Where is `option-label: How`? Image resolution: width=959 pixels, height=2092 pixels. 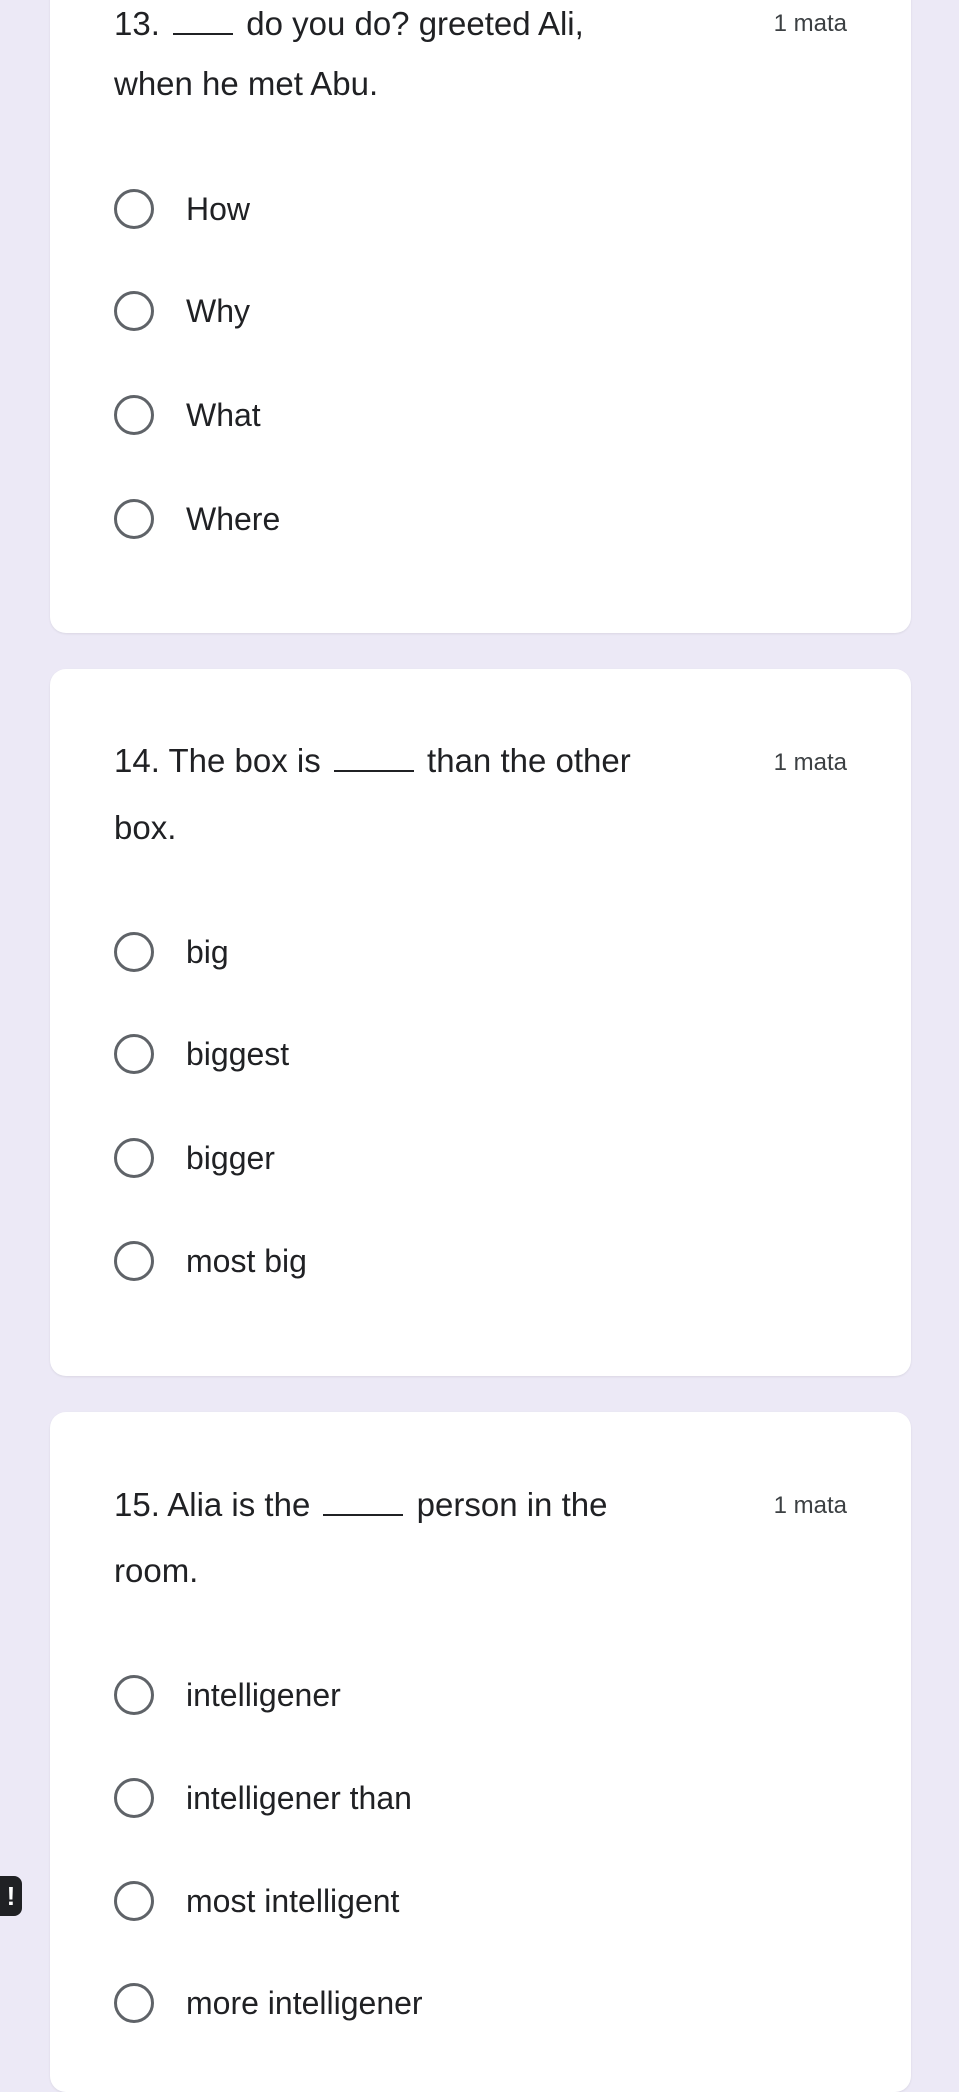
option-label: How is located at coordinates (218, 208).